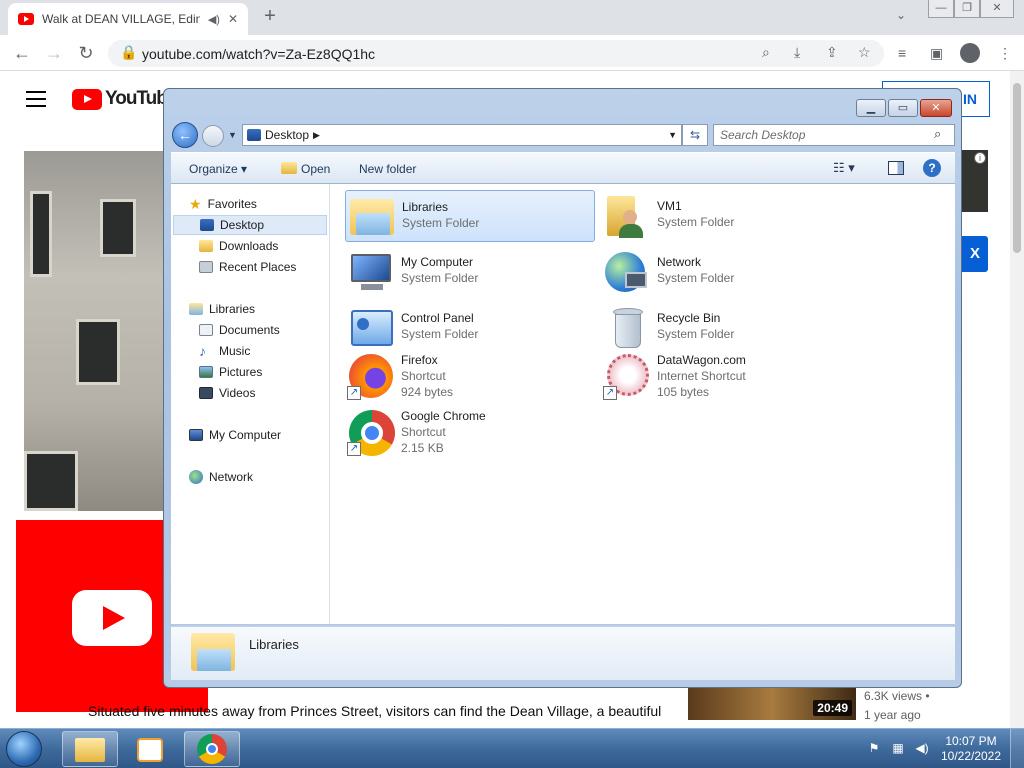  What do you see at coordinates (470, 328) in the screenshot?
I see `file-item-control-panel: Control Panel System Folder` at bounding box center [470, 328].